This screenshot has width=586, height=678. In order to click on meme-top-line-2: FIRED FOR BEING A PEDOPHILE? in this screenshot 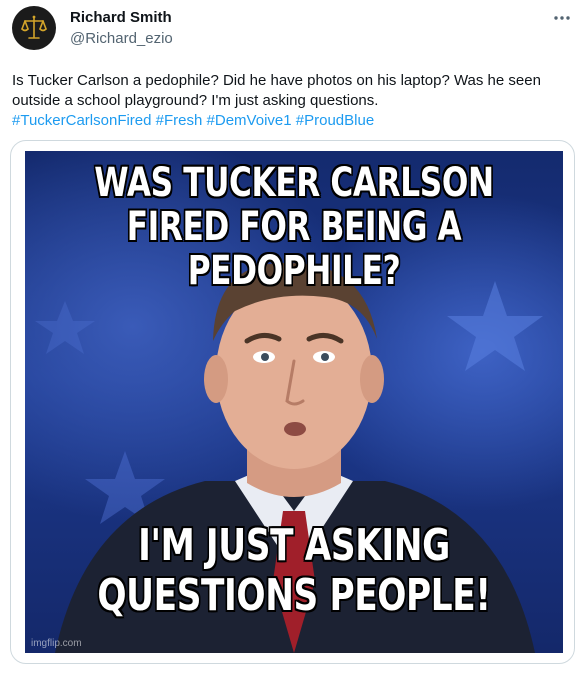, I will do `click(294, 249)`.